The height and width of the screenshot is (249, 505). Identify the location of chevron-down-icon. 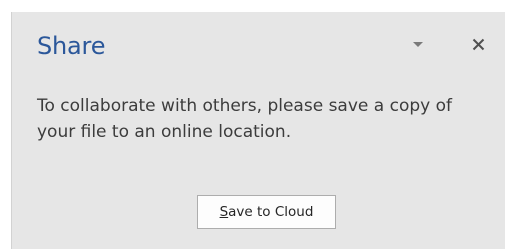
(418, 44).